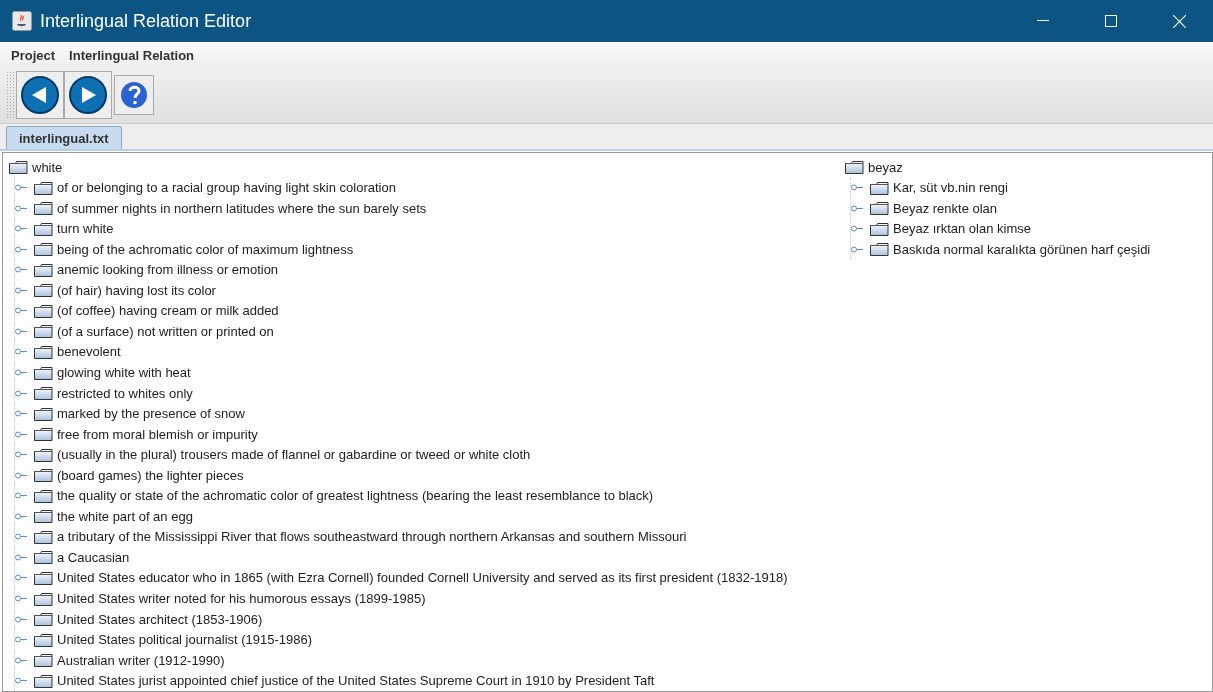  Describe the element at coordinates (33, 55) in the screenshot. I see `menu-item: Project` at that location.